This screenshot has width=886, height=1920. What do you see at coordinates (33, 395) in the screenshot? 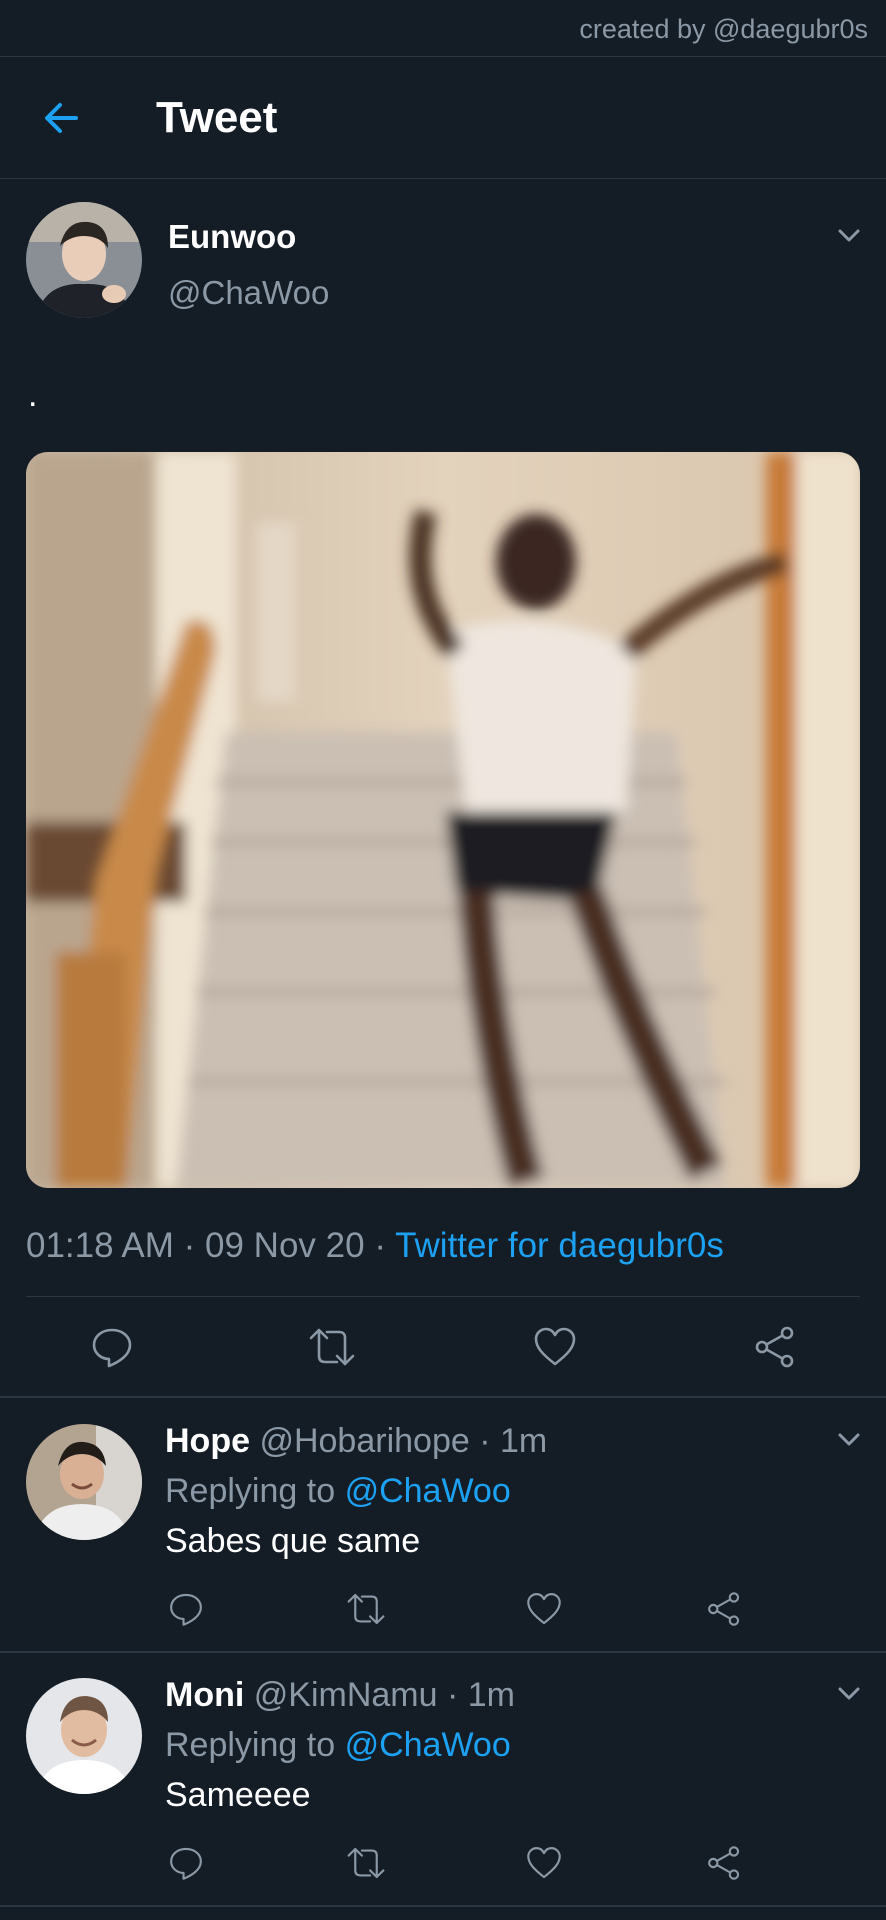
I see `tweet-text: .` at bounding box center [33, 395].